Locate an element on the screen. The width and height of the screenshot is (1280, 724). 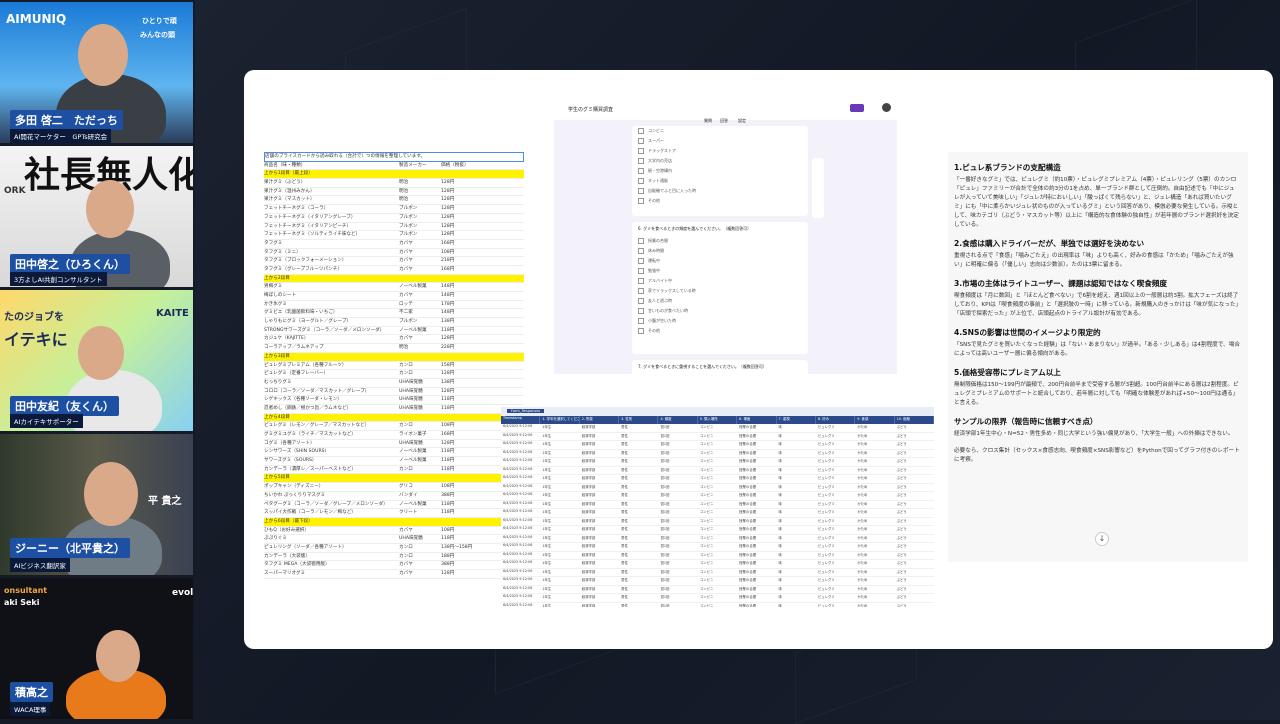
table-cell: グミビエ（乳酸菌飲料味・いちご） is located at coordinates (301, 313).